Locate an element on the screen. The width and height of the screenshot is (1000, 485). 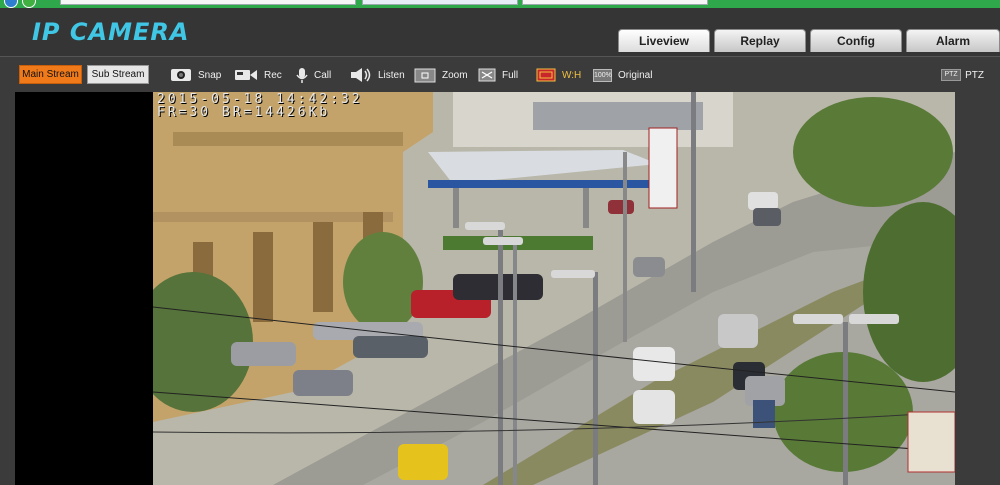
call-button: Call is located at coordinates (313, 75).